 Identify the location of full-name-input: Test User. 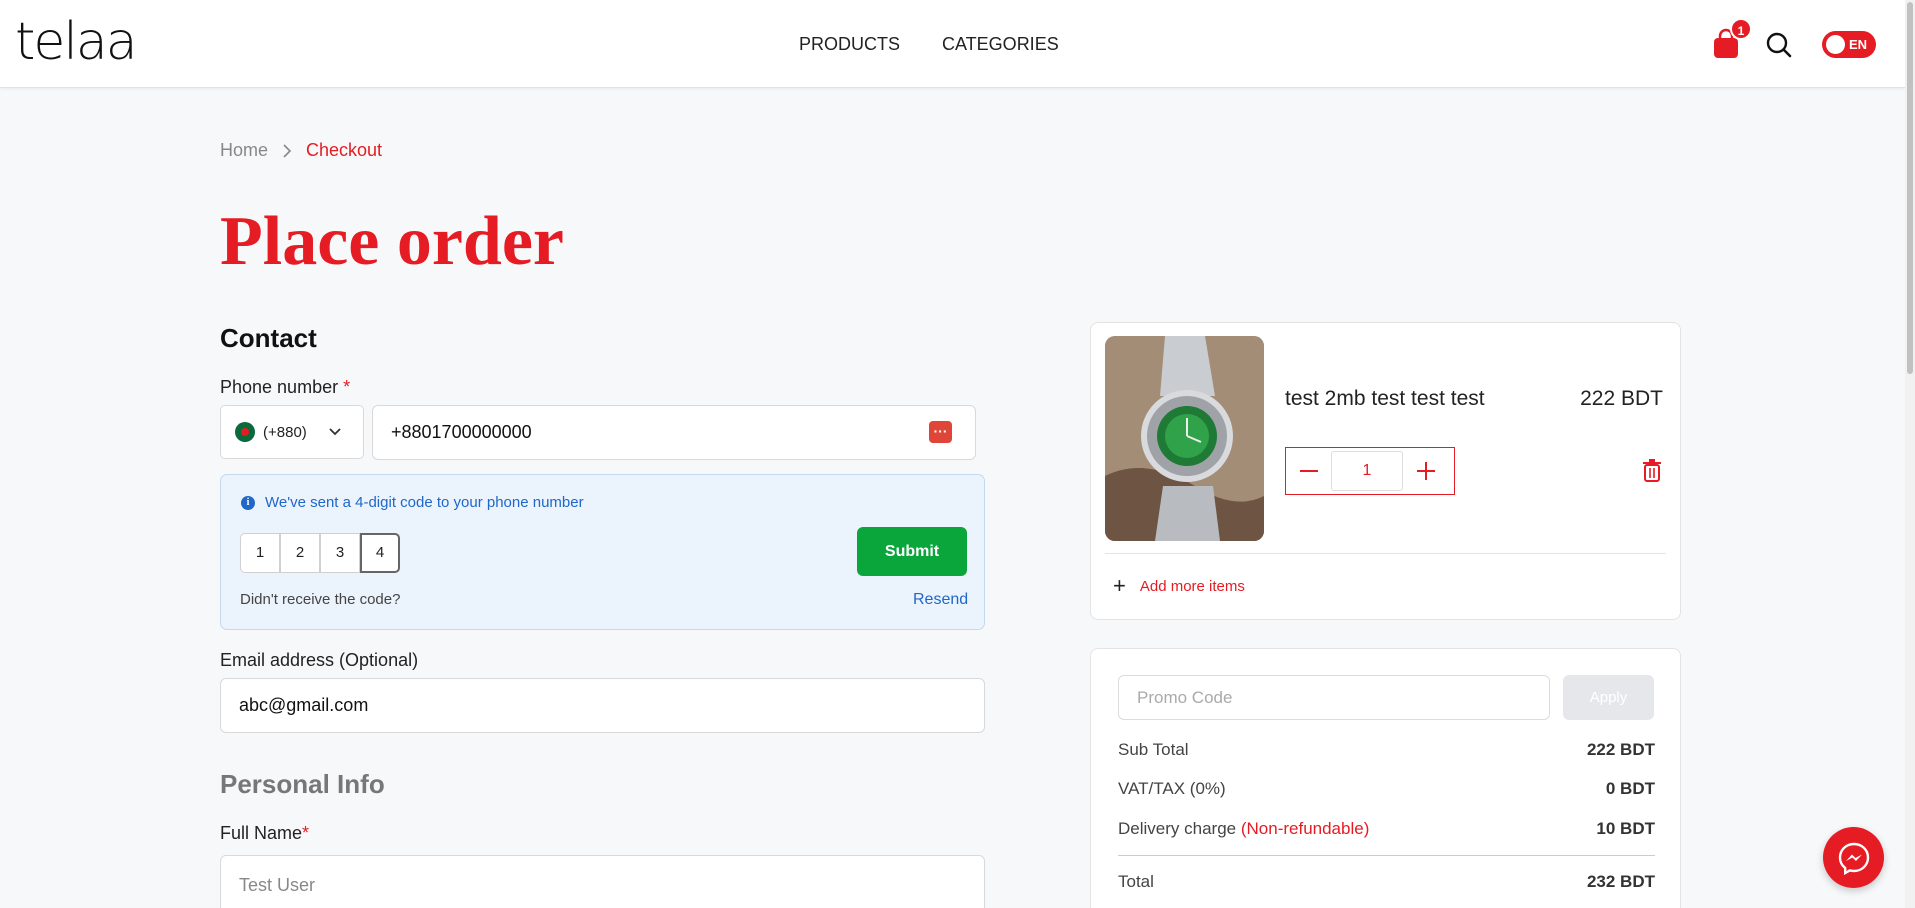
(602, 881).